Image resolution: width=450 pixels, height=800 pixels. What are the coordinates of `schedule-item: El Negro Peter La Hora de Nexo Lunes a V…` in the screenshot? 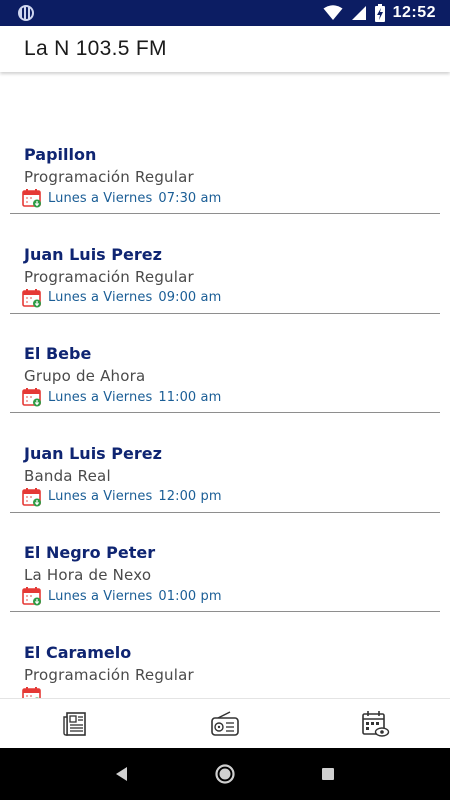 It's located at (225, 592).